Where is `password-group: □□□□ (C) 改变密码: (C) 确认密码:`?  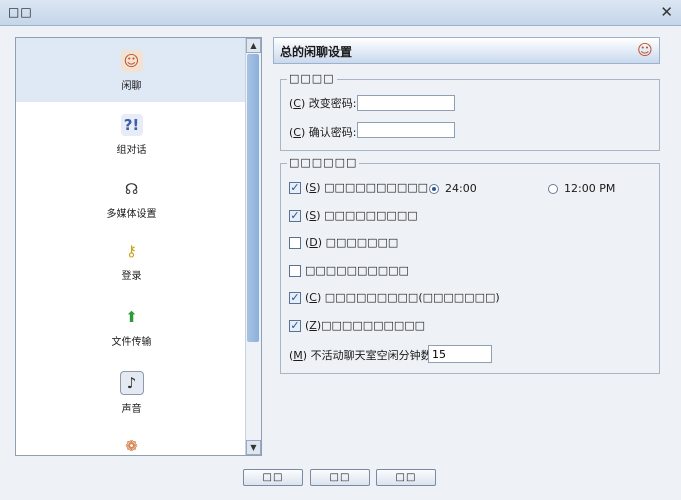 password-group: □□□□ (C) 改变密码: (C) 确认密码: is located at coordinates (470, 111).